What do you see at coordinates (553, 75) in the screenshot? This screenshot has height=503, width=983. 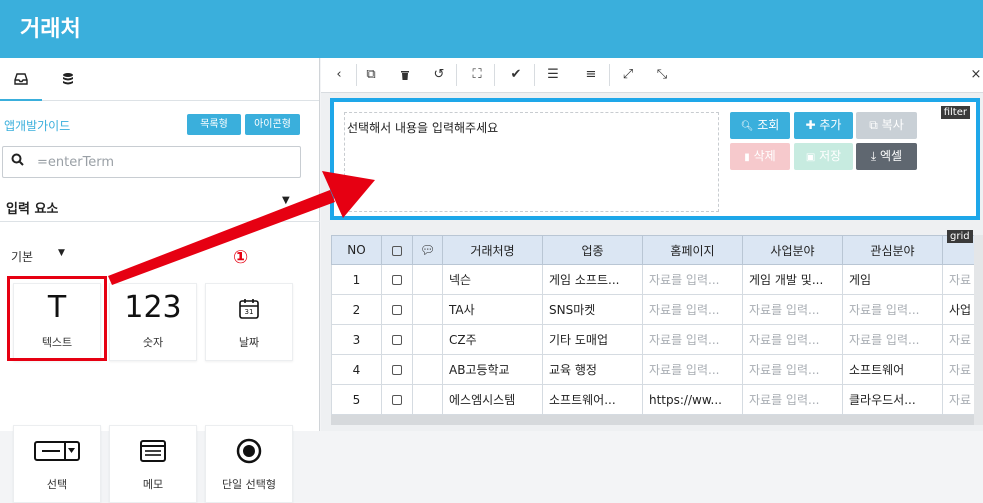 I see `align-left-icon: ☰` at bounding box center [553, 75].